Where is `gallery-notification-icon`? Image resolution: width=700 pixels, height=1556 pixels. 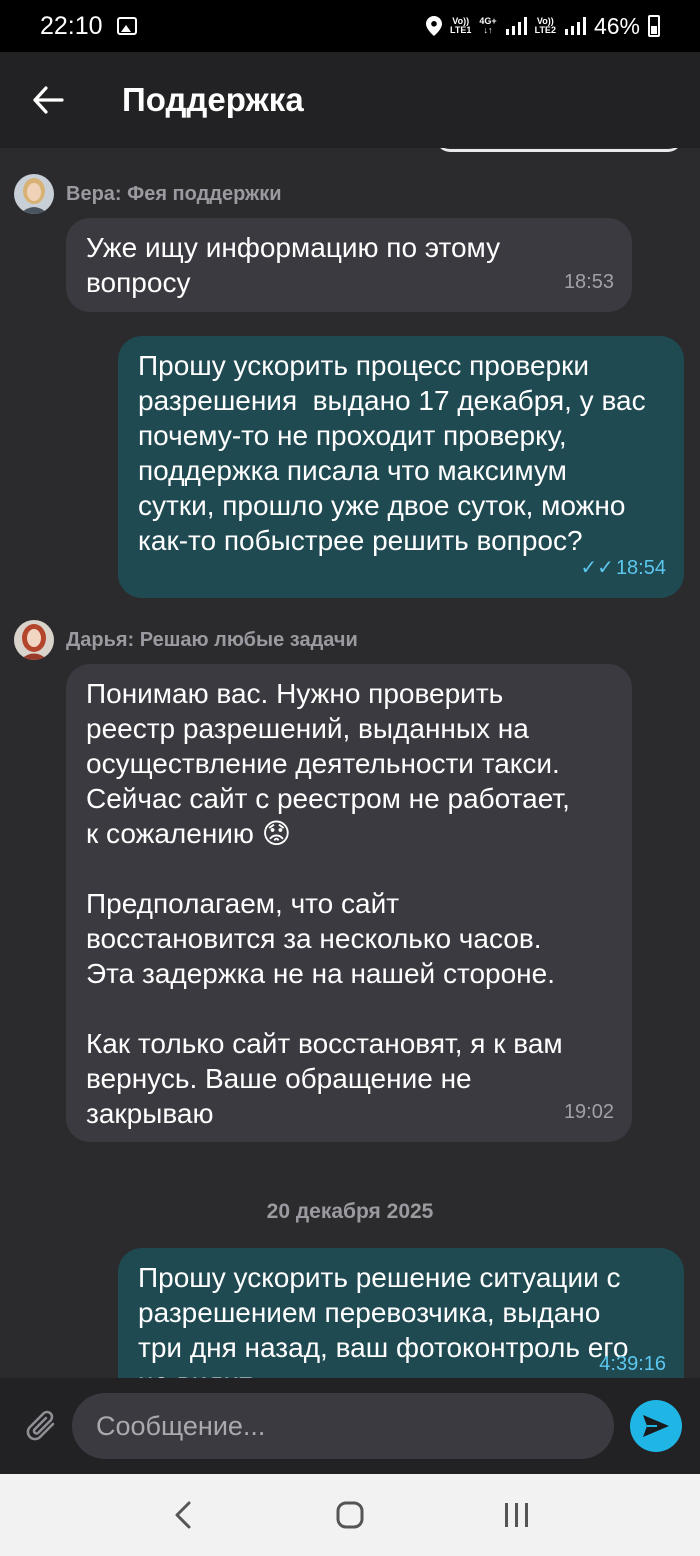
gallery-notification-icon is located at coordinates (126, 26).